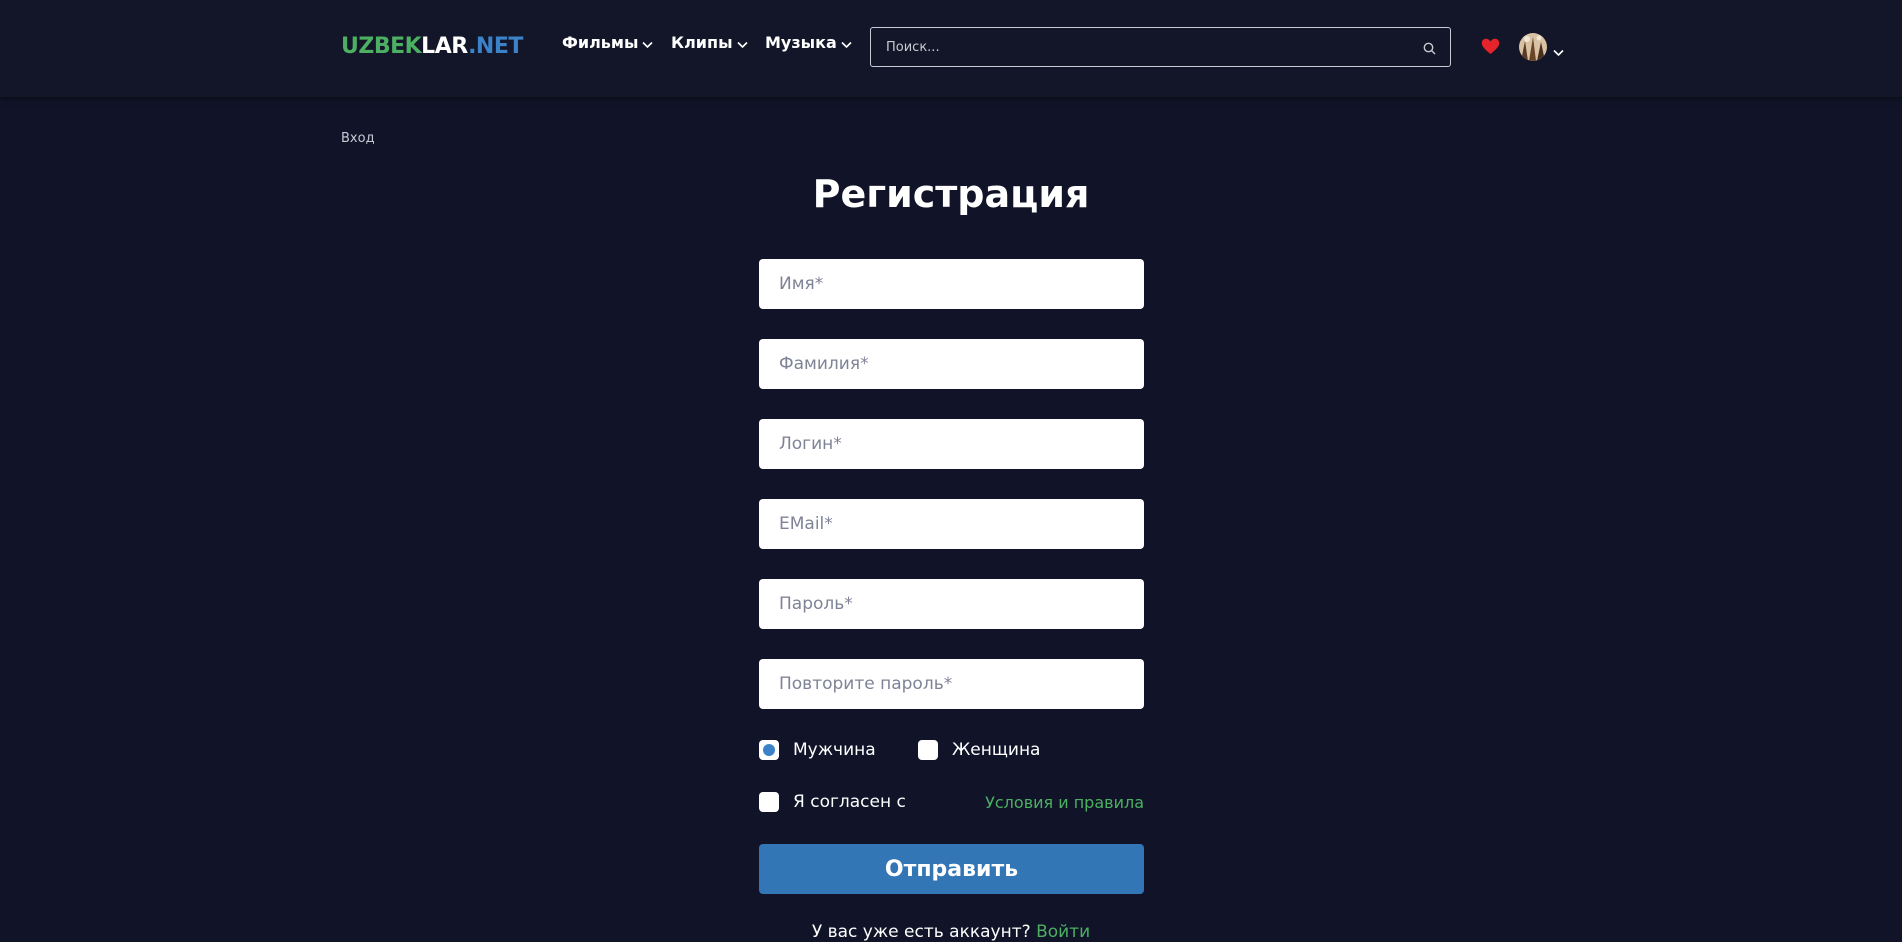 The height and width of the screenshot is (942, 1902). Describe the element at coordinates (495, 46) in the screenshot. I see `logo-part-net: .NET` at that location.